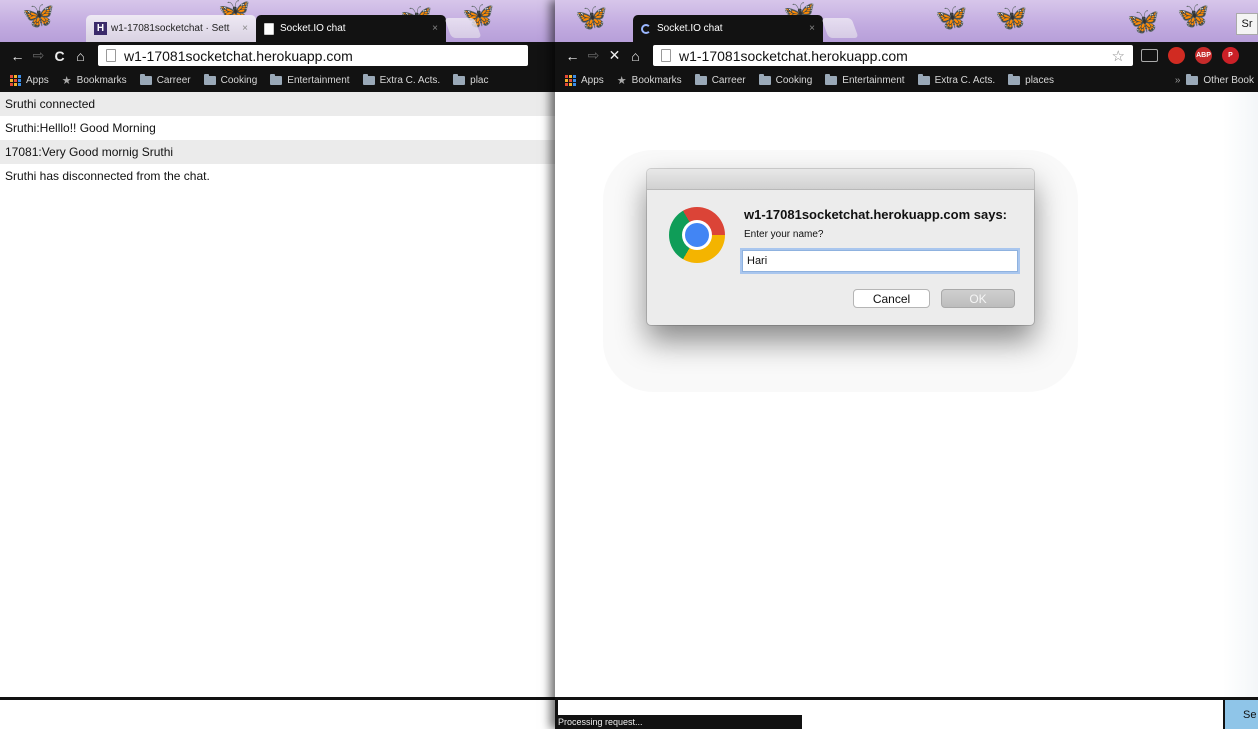  I want to click on heroku-favicon-icon: H, so click(100, 28).